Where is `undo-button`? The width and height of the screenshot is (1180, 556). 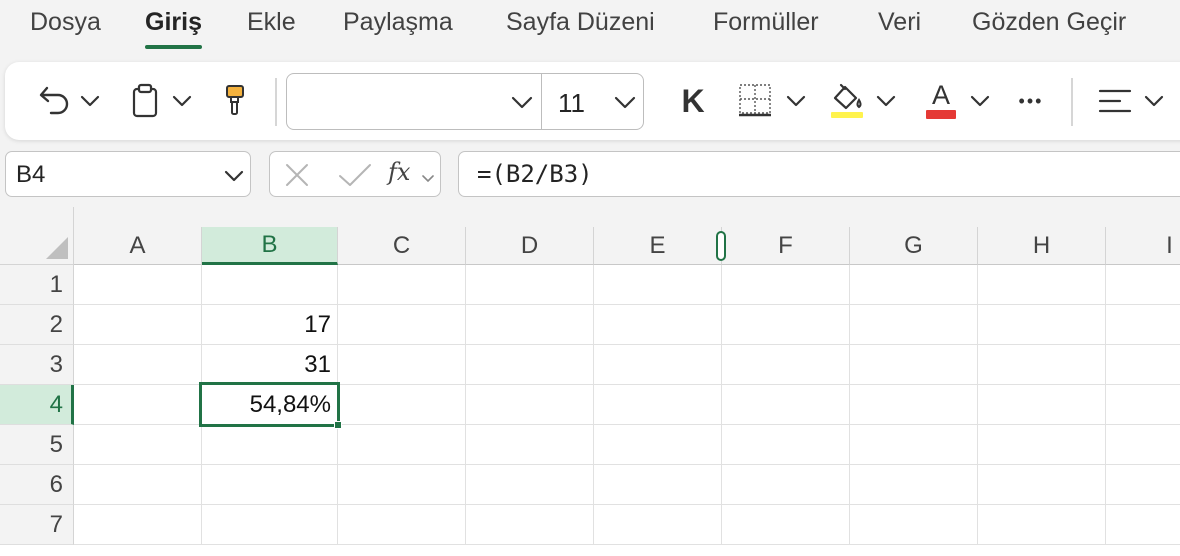 undo-button is located at coordinates (55, 101).